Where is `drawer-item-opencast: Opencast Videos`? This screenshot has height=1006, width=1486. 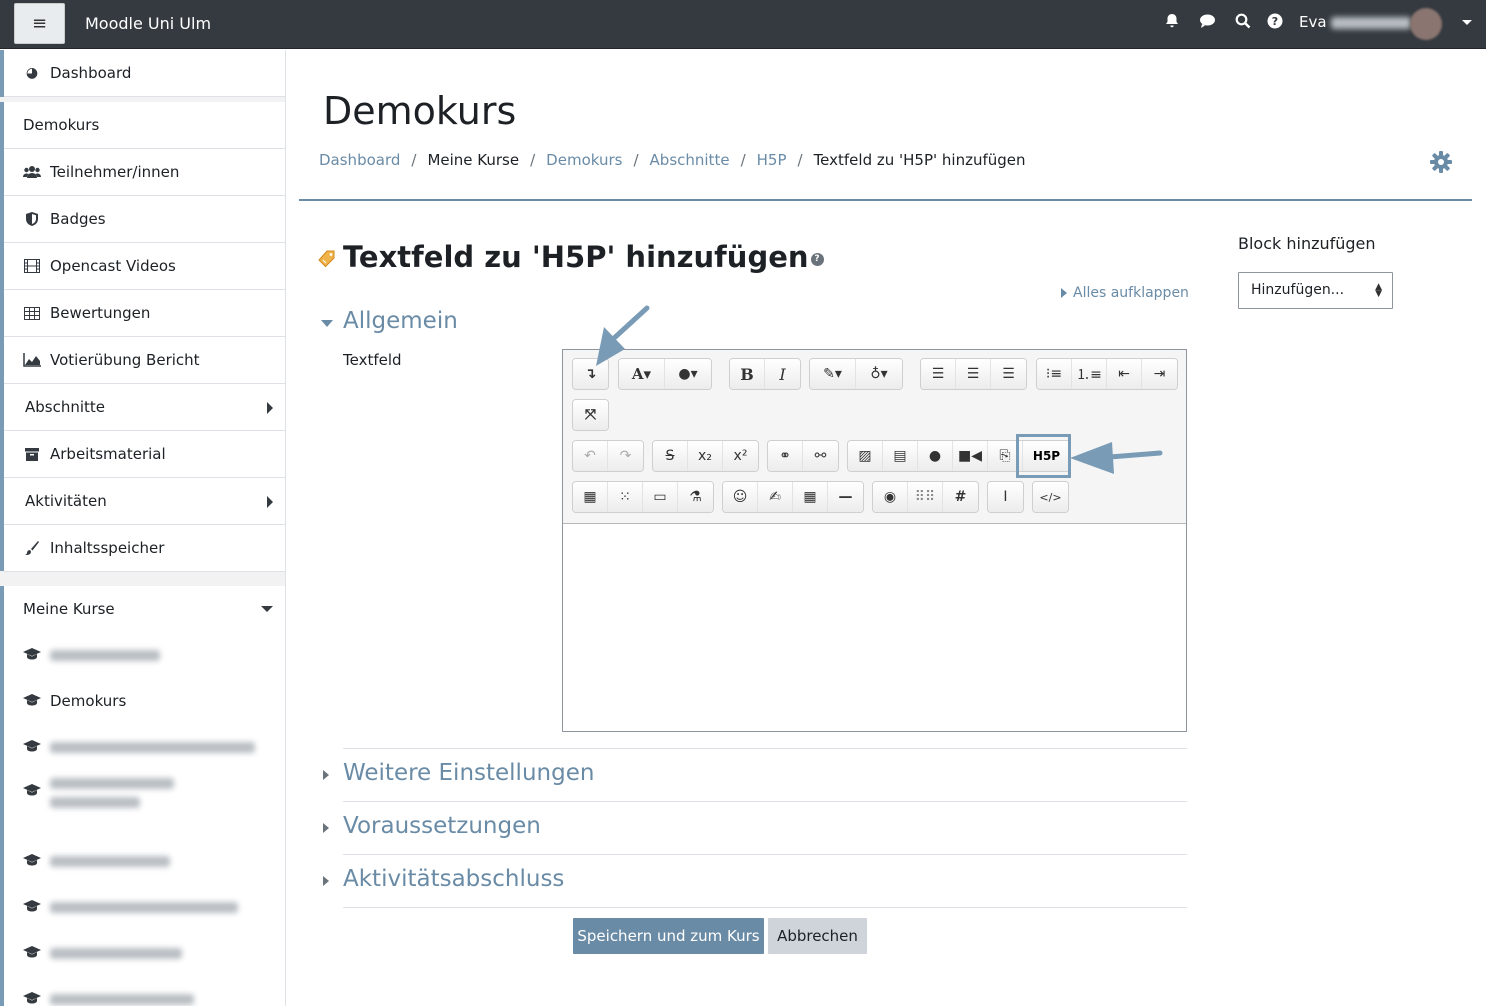
drawer-item-opencast: Opencast Videos is located at coordinates (144, 266).